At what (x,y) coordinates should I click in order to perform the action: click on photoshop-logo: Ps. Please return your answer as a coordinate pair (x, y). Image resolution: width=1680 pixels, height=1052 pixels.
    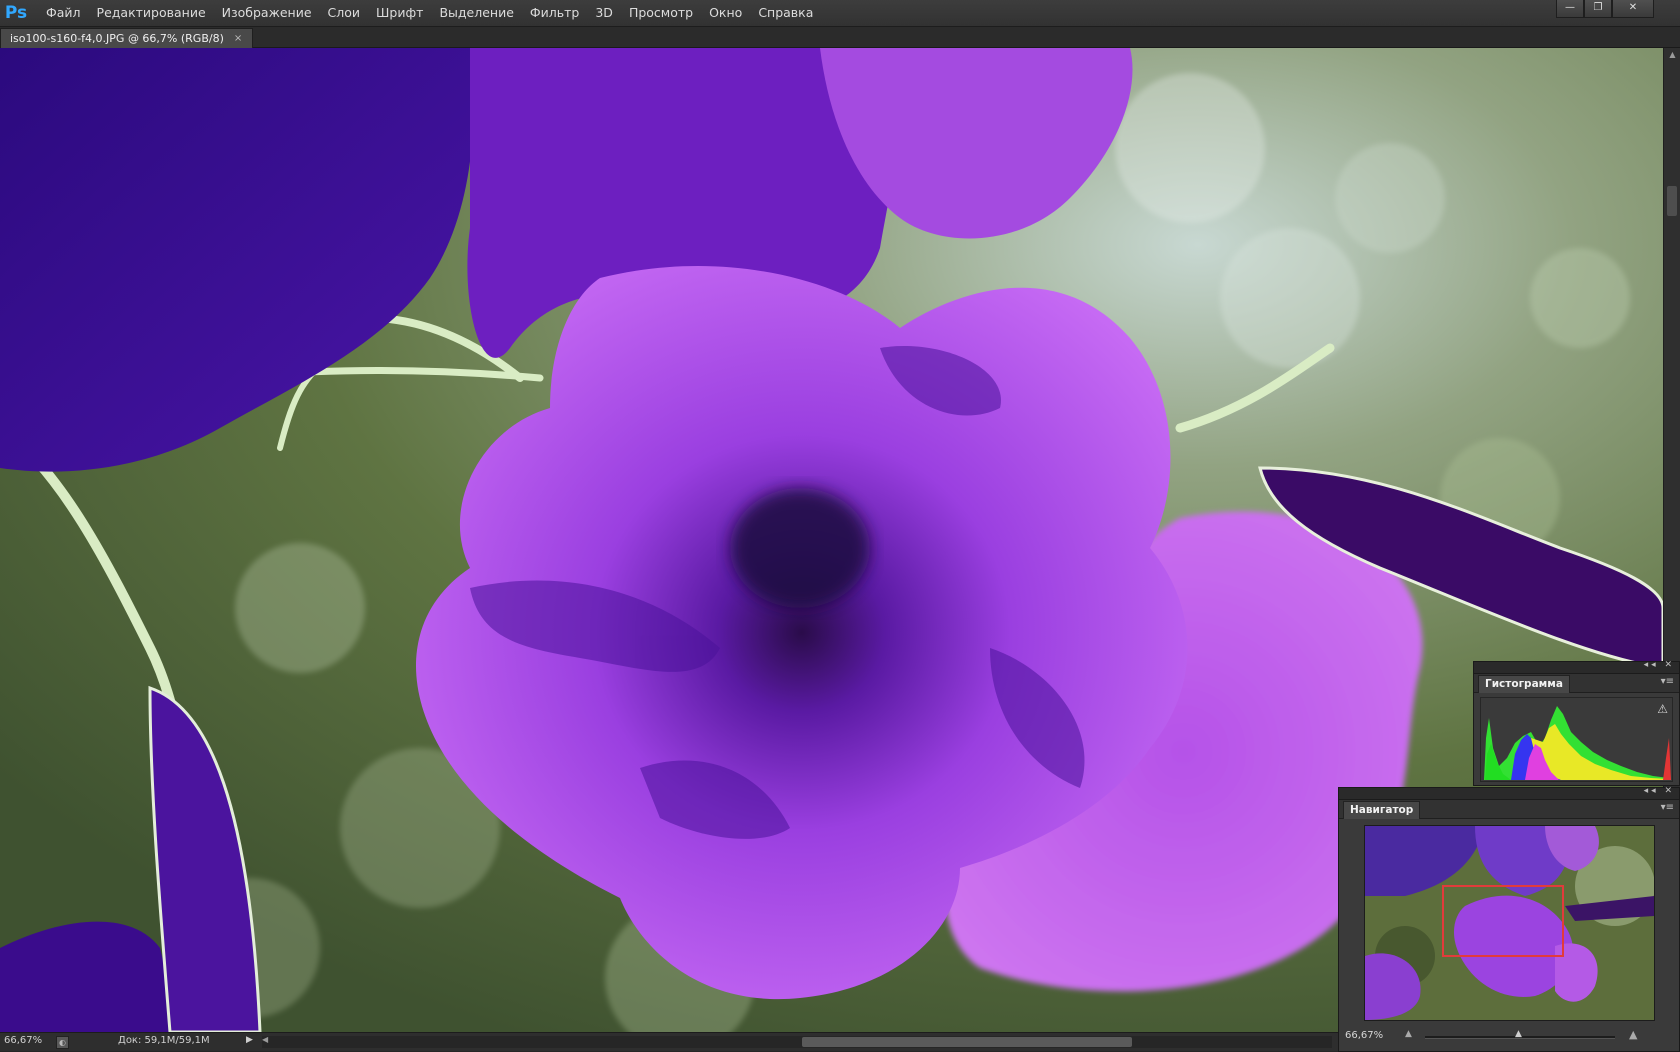
    Looking at the image, I should click on (16, 13).